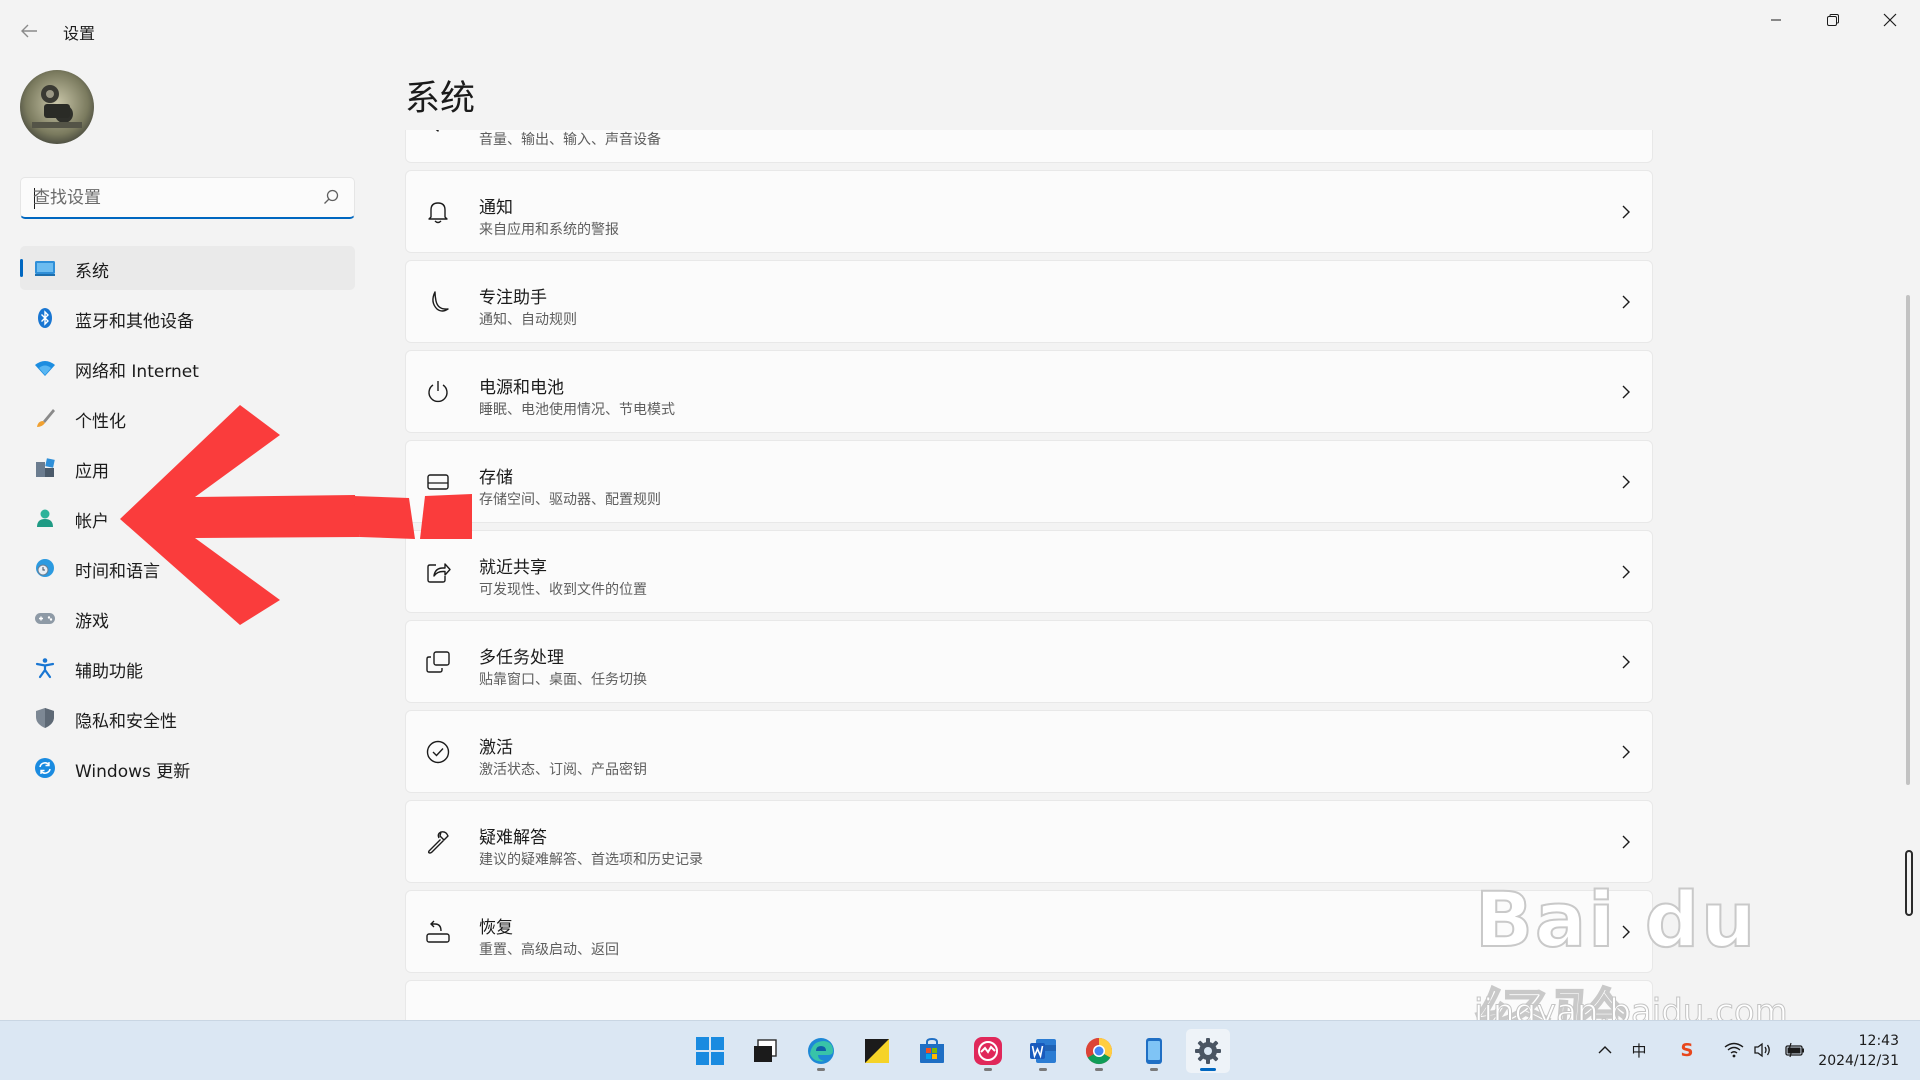 The image size is (1920, 1080). I want to click on settings-item-subtitle: 建议的疑难解答、首选项和历史记录, so click(591, 860).